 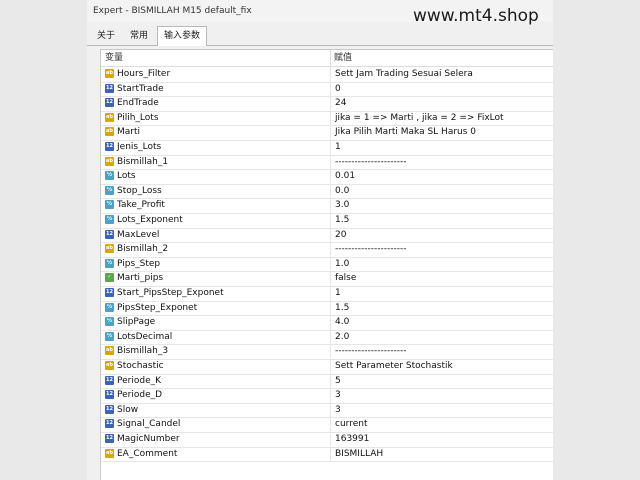 What do you see at coordinates (327, 425) in the screenshot?
I see `table-row: 12 Signal_Candel current` at bounding box center [327, 425].